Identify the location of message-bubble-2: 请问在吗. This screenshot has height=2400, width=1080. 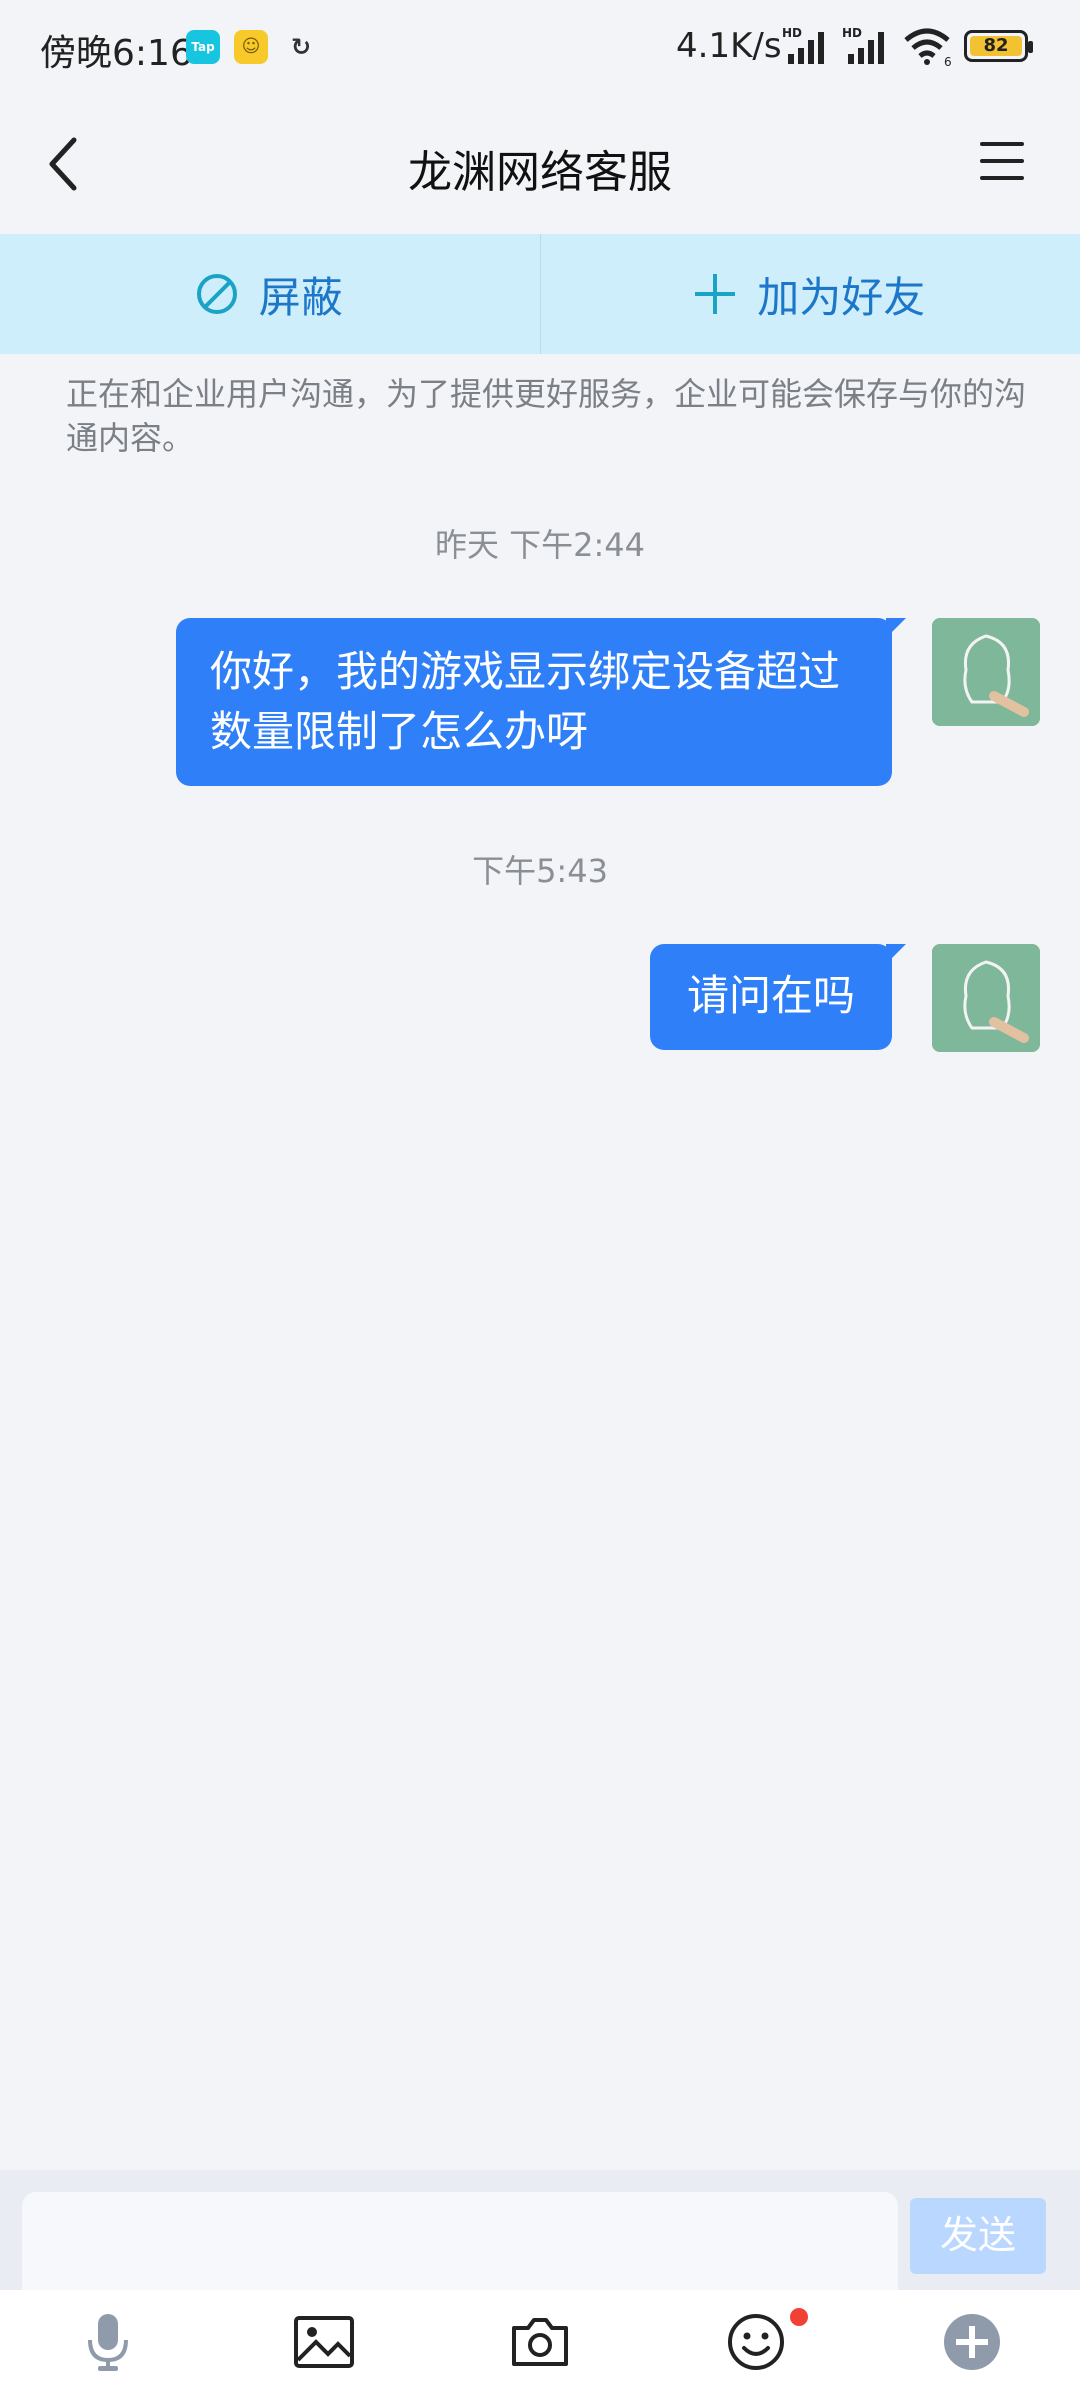
(778, 997).